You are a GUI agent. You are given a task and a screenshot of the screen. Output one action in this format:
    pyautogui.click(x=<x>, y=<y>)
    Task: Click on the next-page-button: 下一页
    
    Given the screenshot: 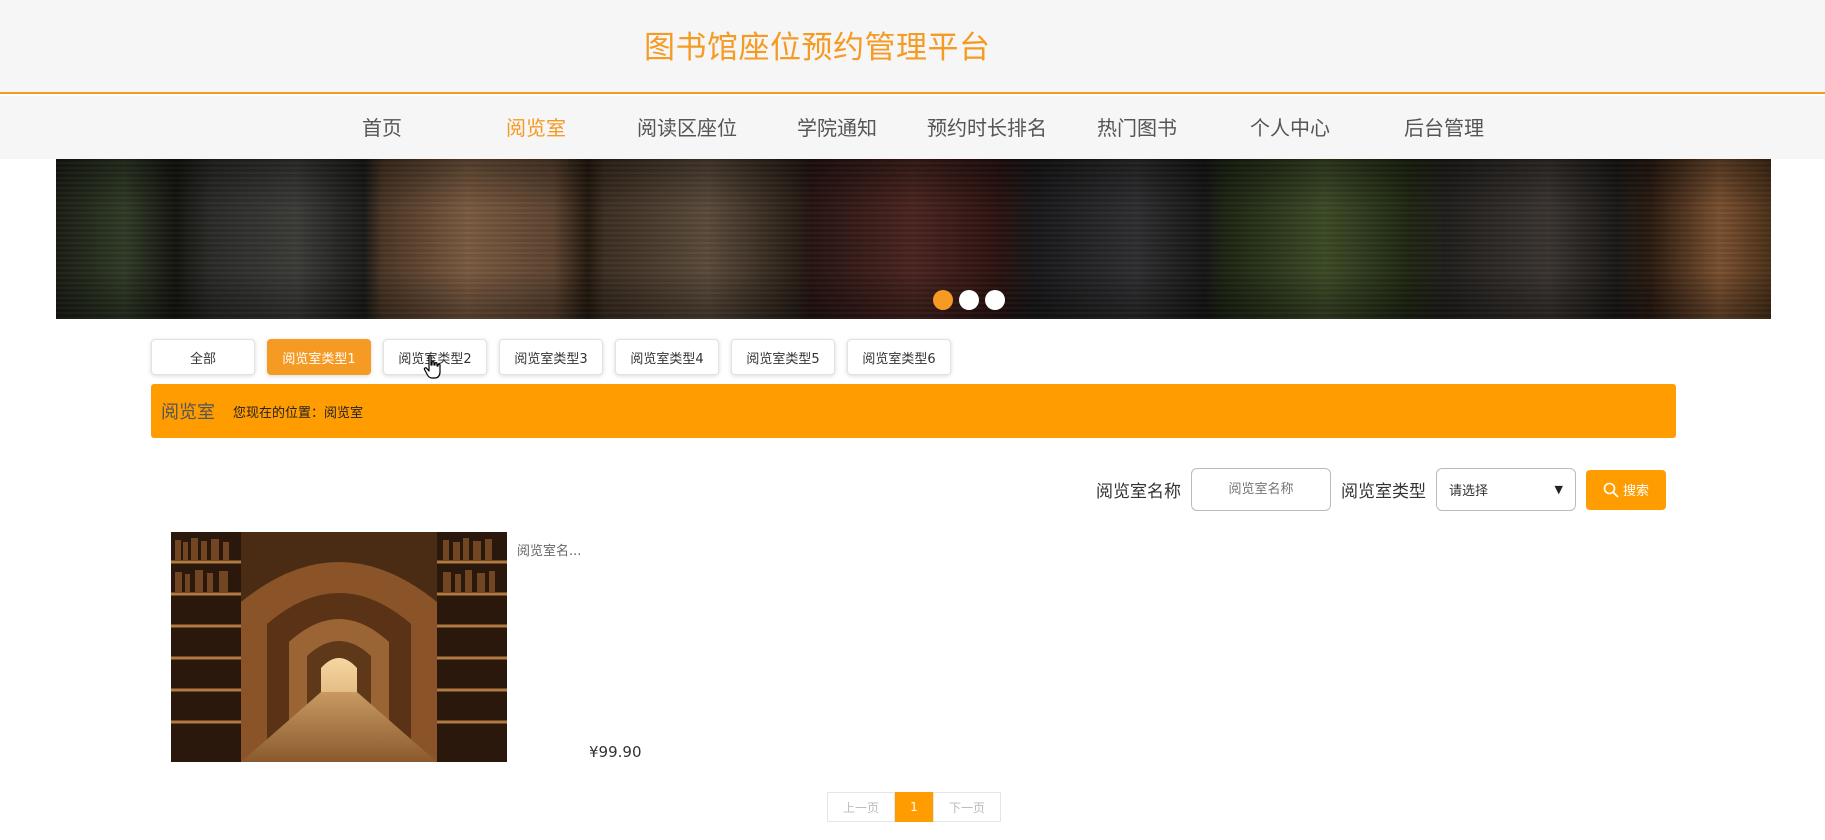 What is the action you would take?
    pyautogui.click(x=967, y=807)
    